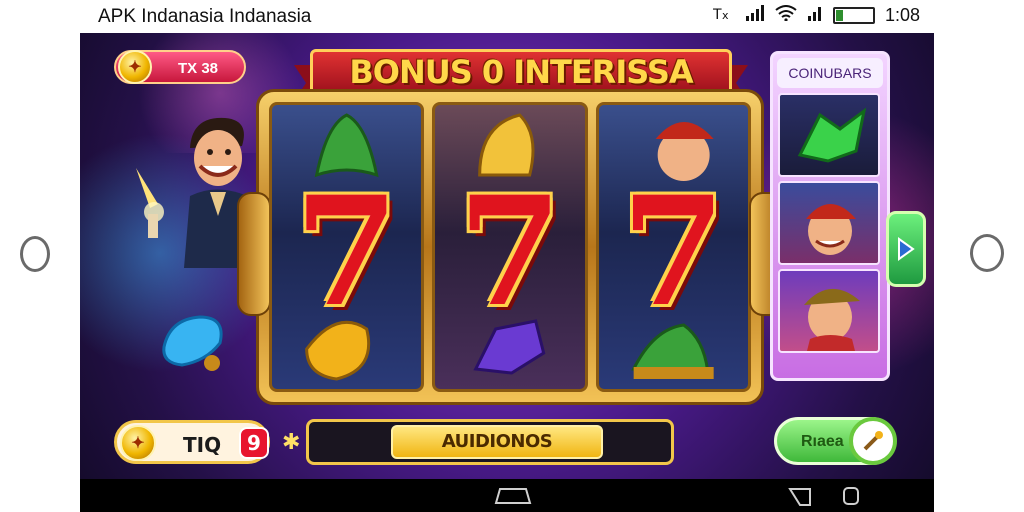 This screenshot has width=1024, height=512. Describe the element at coordinates (987, 253) in the screenshot. I see `right-nav-circle` at that location.